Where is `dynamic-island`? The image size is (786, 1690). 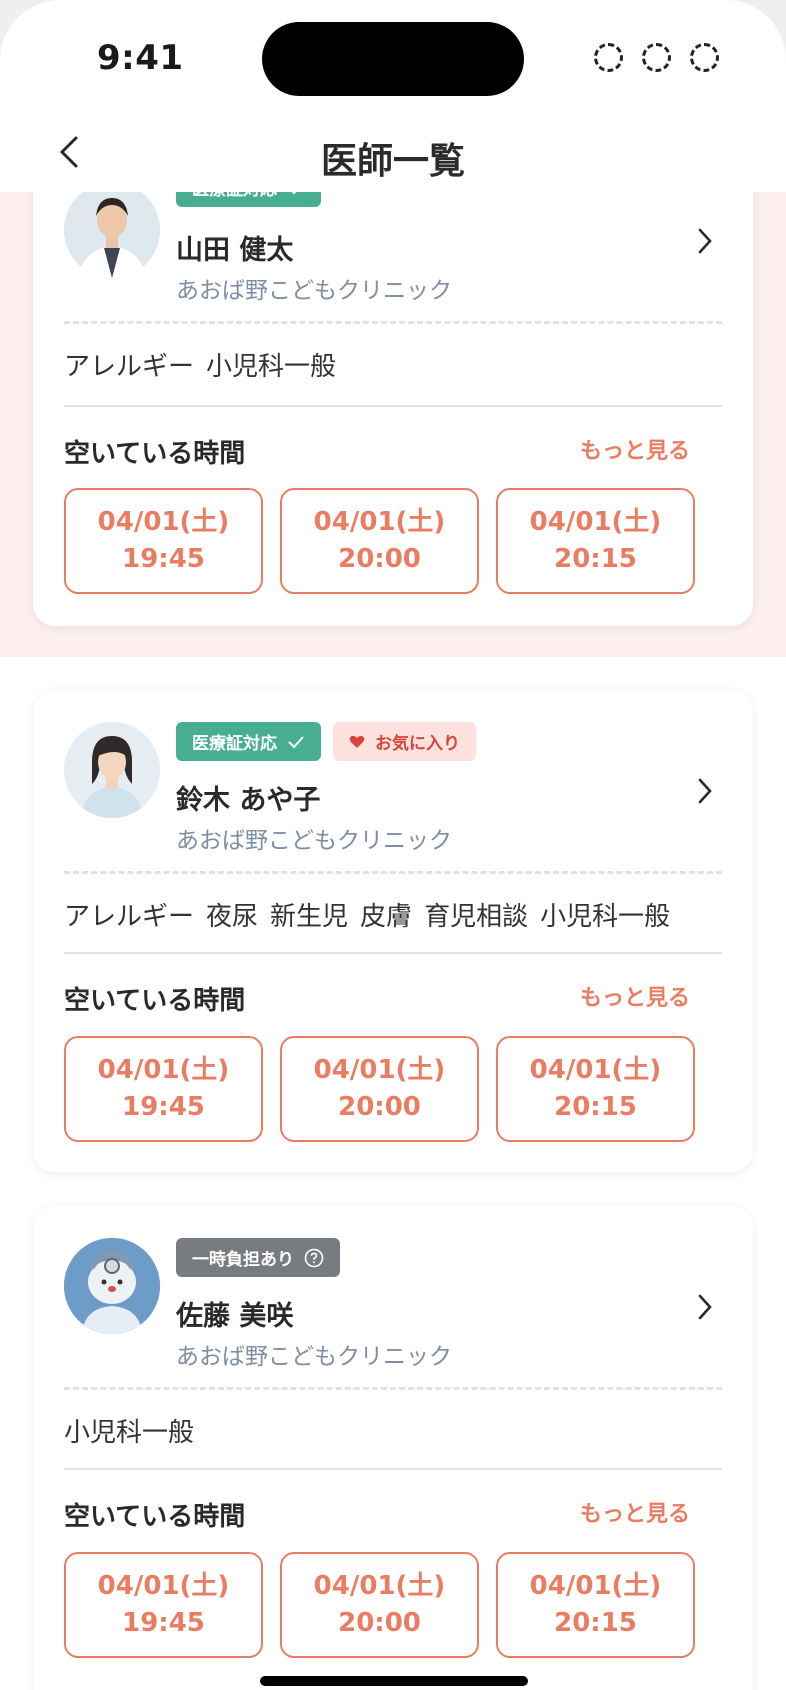 dynamic-island is located at coordinates (393, 59).